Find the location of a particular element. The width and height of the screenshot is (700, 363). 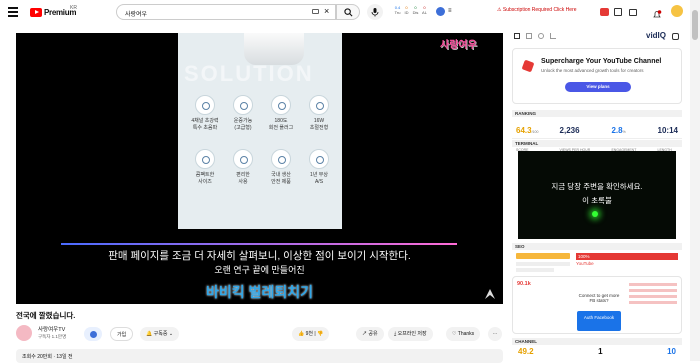

subscribe-button: 🔔 구독중 ⌄ is located at coordinates (160, 334).